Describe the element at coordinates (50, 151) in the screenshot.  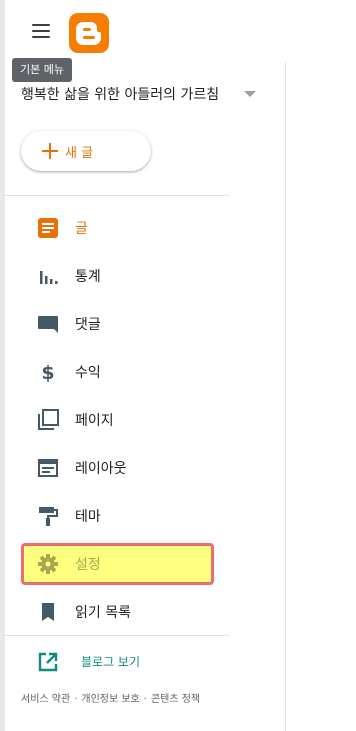
I see `plus-icon` at that location.